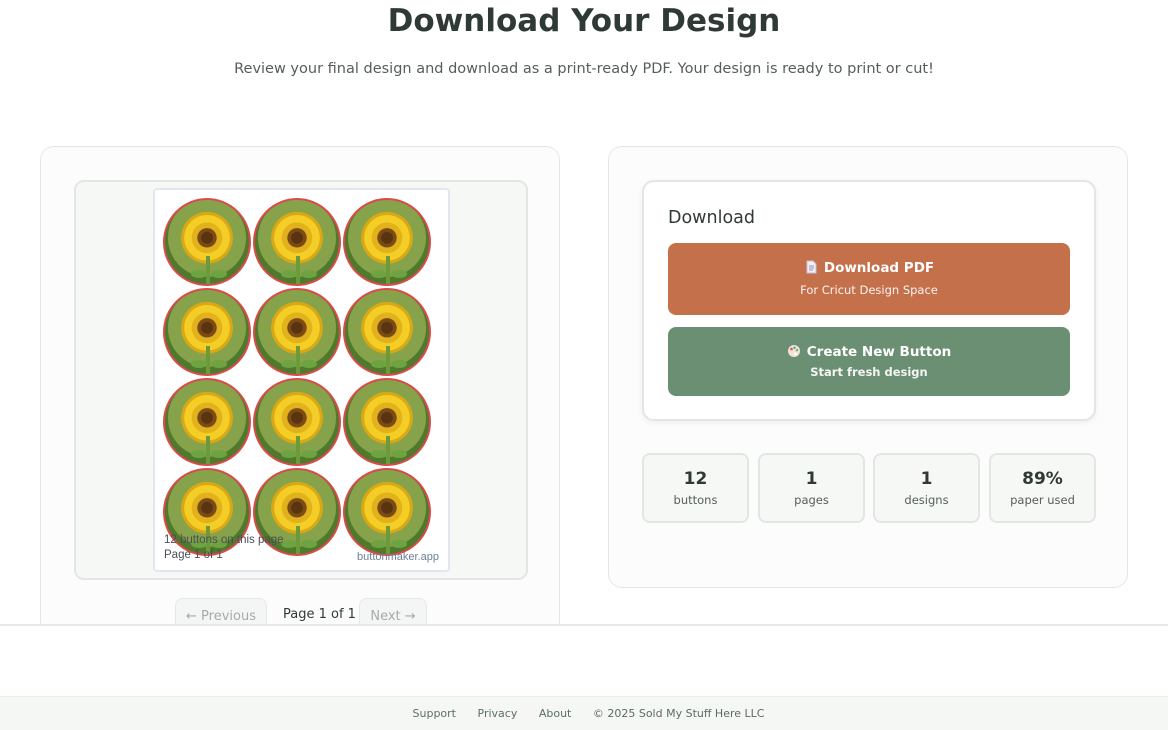 This screenshot has height=730, width=1168. Describe the element at coordinates (498, 713) in the screenshot. I see `footer-link-privacy: Privacy` at that location.